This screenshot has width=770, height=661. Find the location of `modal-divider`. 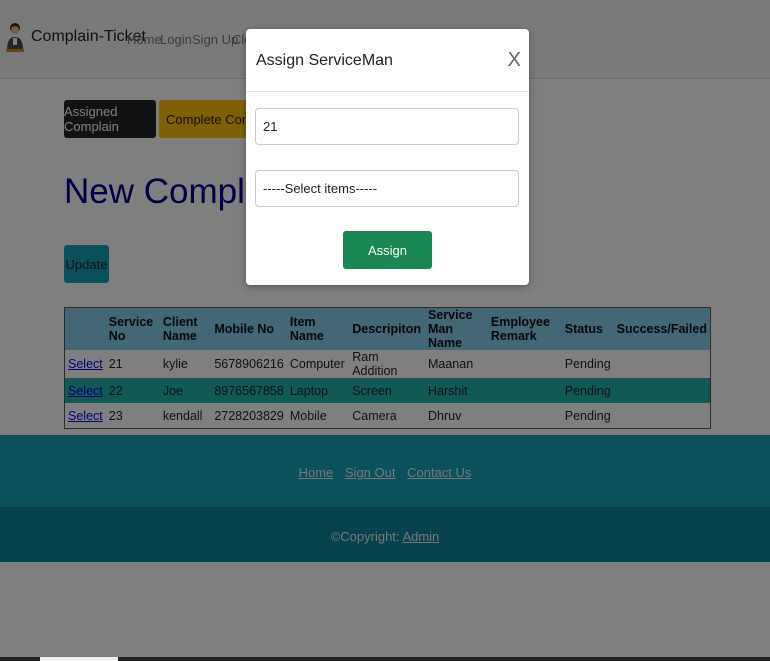

modal-divider is located at coordinates (387, 91).